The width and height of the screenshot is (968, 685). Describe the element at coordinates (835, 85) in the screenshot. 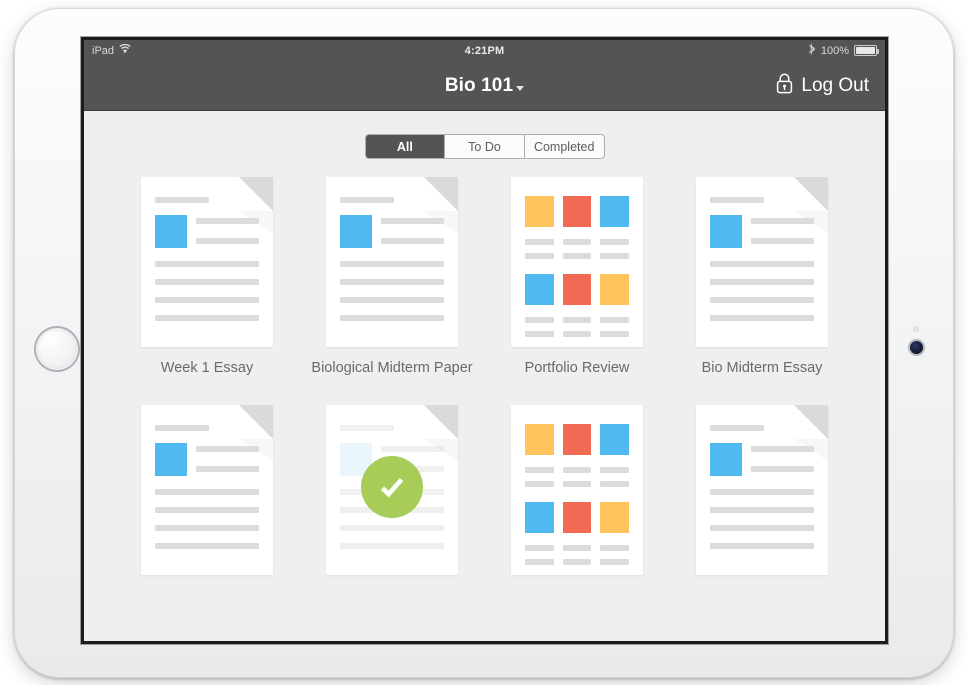

I see `logout-label: Log Out` at that location.